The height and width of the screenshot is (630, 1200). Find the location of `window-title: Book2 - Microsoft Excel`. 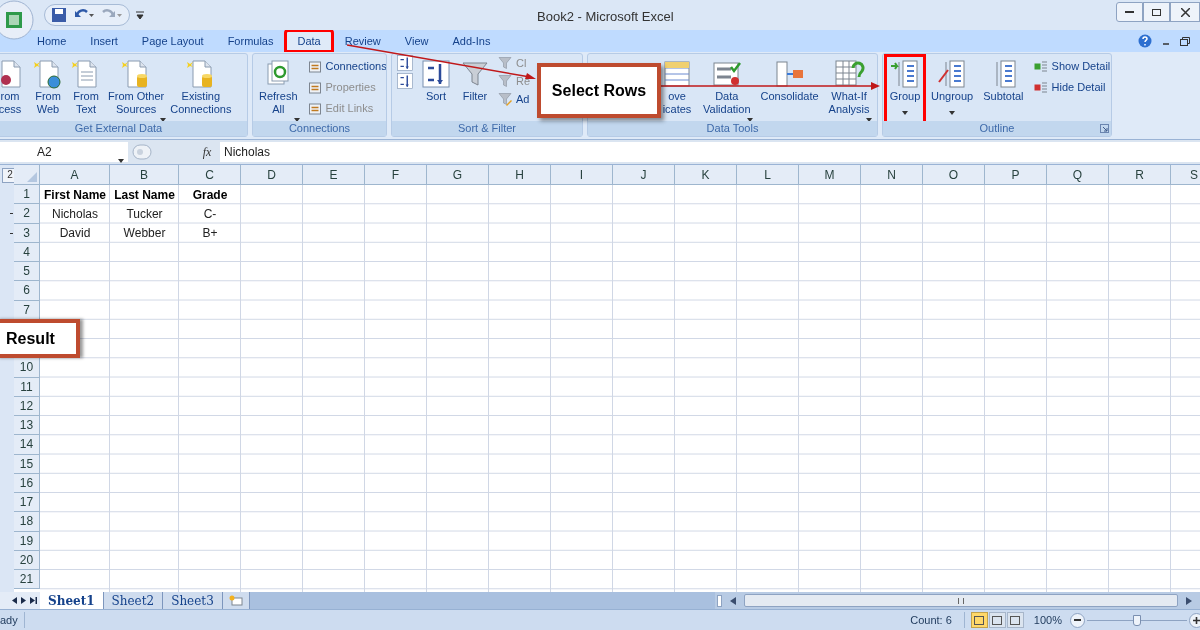

window-title: Book2 - Microsoft Excel is located at coordinates (605, 17).